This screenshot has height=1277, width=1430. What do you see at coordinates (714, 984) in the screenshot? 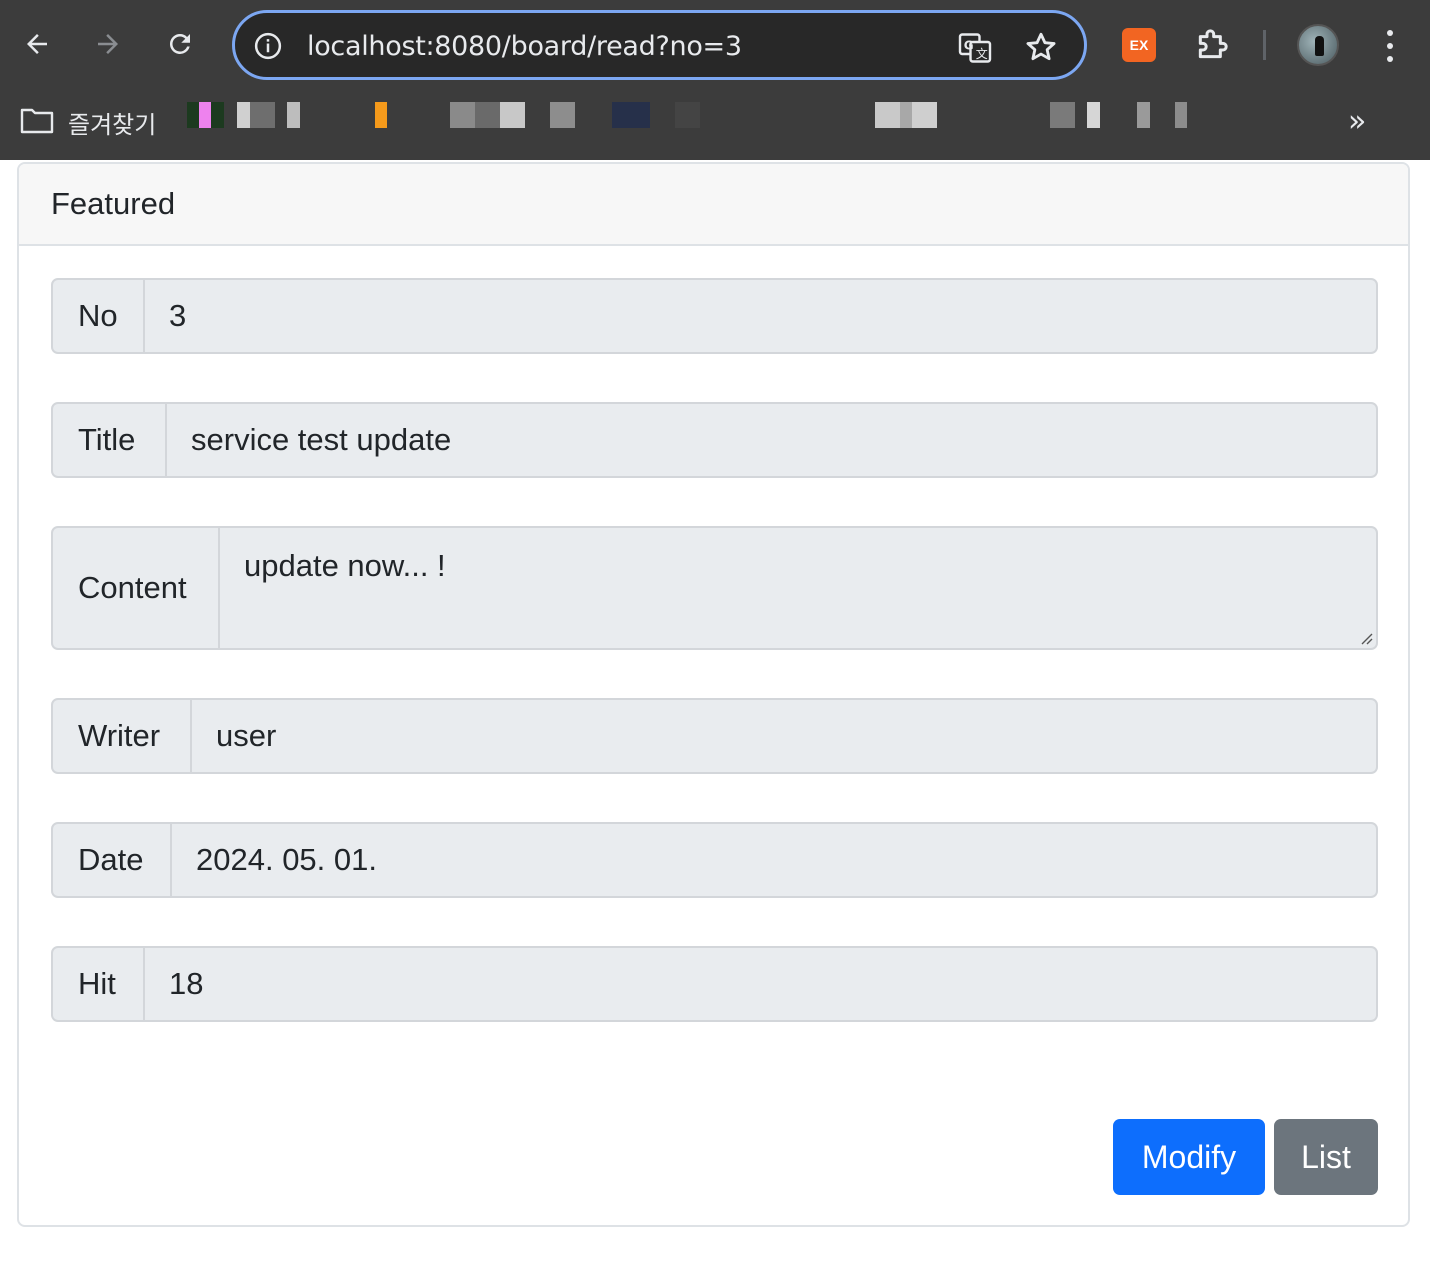
I see `field-hit: Hit 18` at bounding box center [714, 984].